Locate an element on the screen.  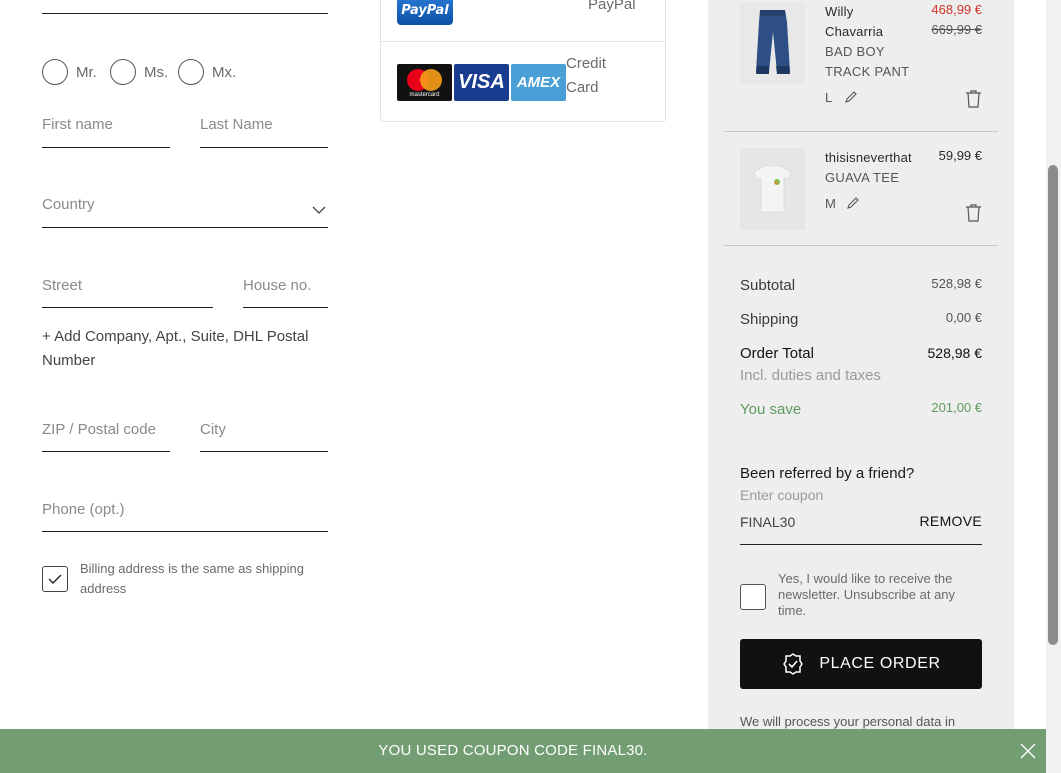
item-1-old-price: 669,99 € is located at coordinates (956, 29).